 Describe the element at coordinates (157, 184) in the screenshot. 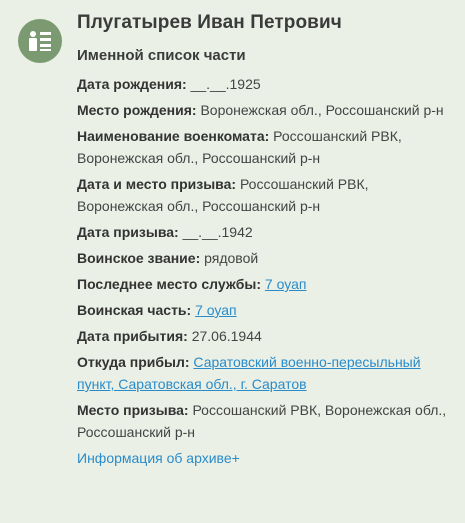

I see `field-label: Дата и место призыва:` at that location.